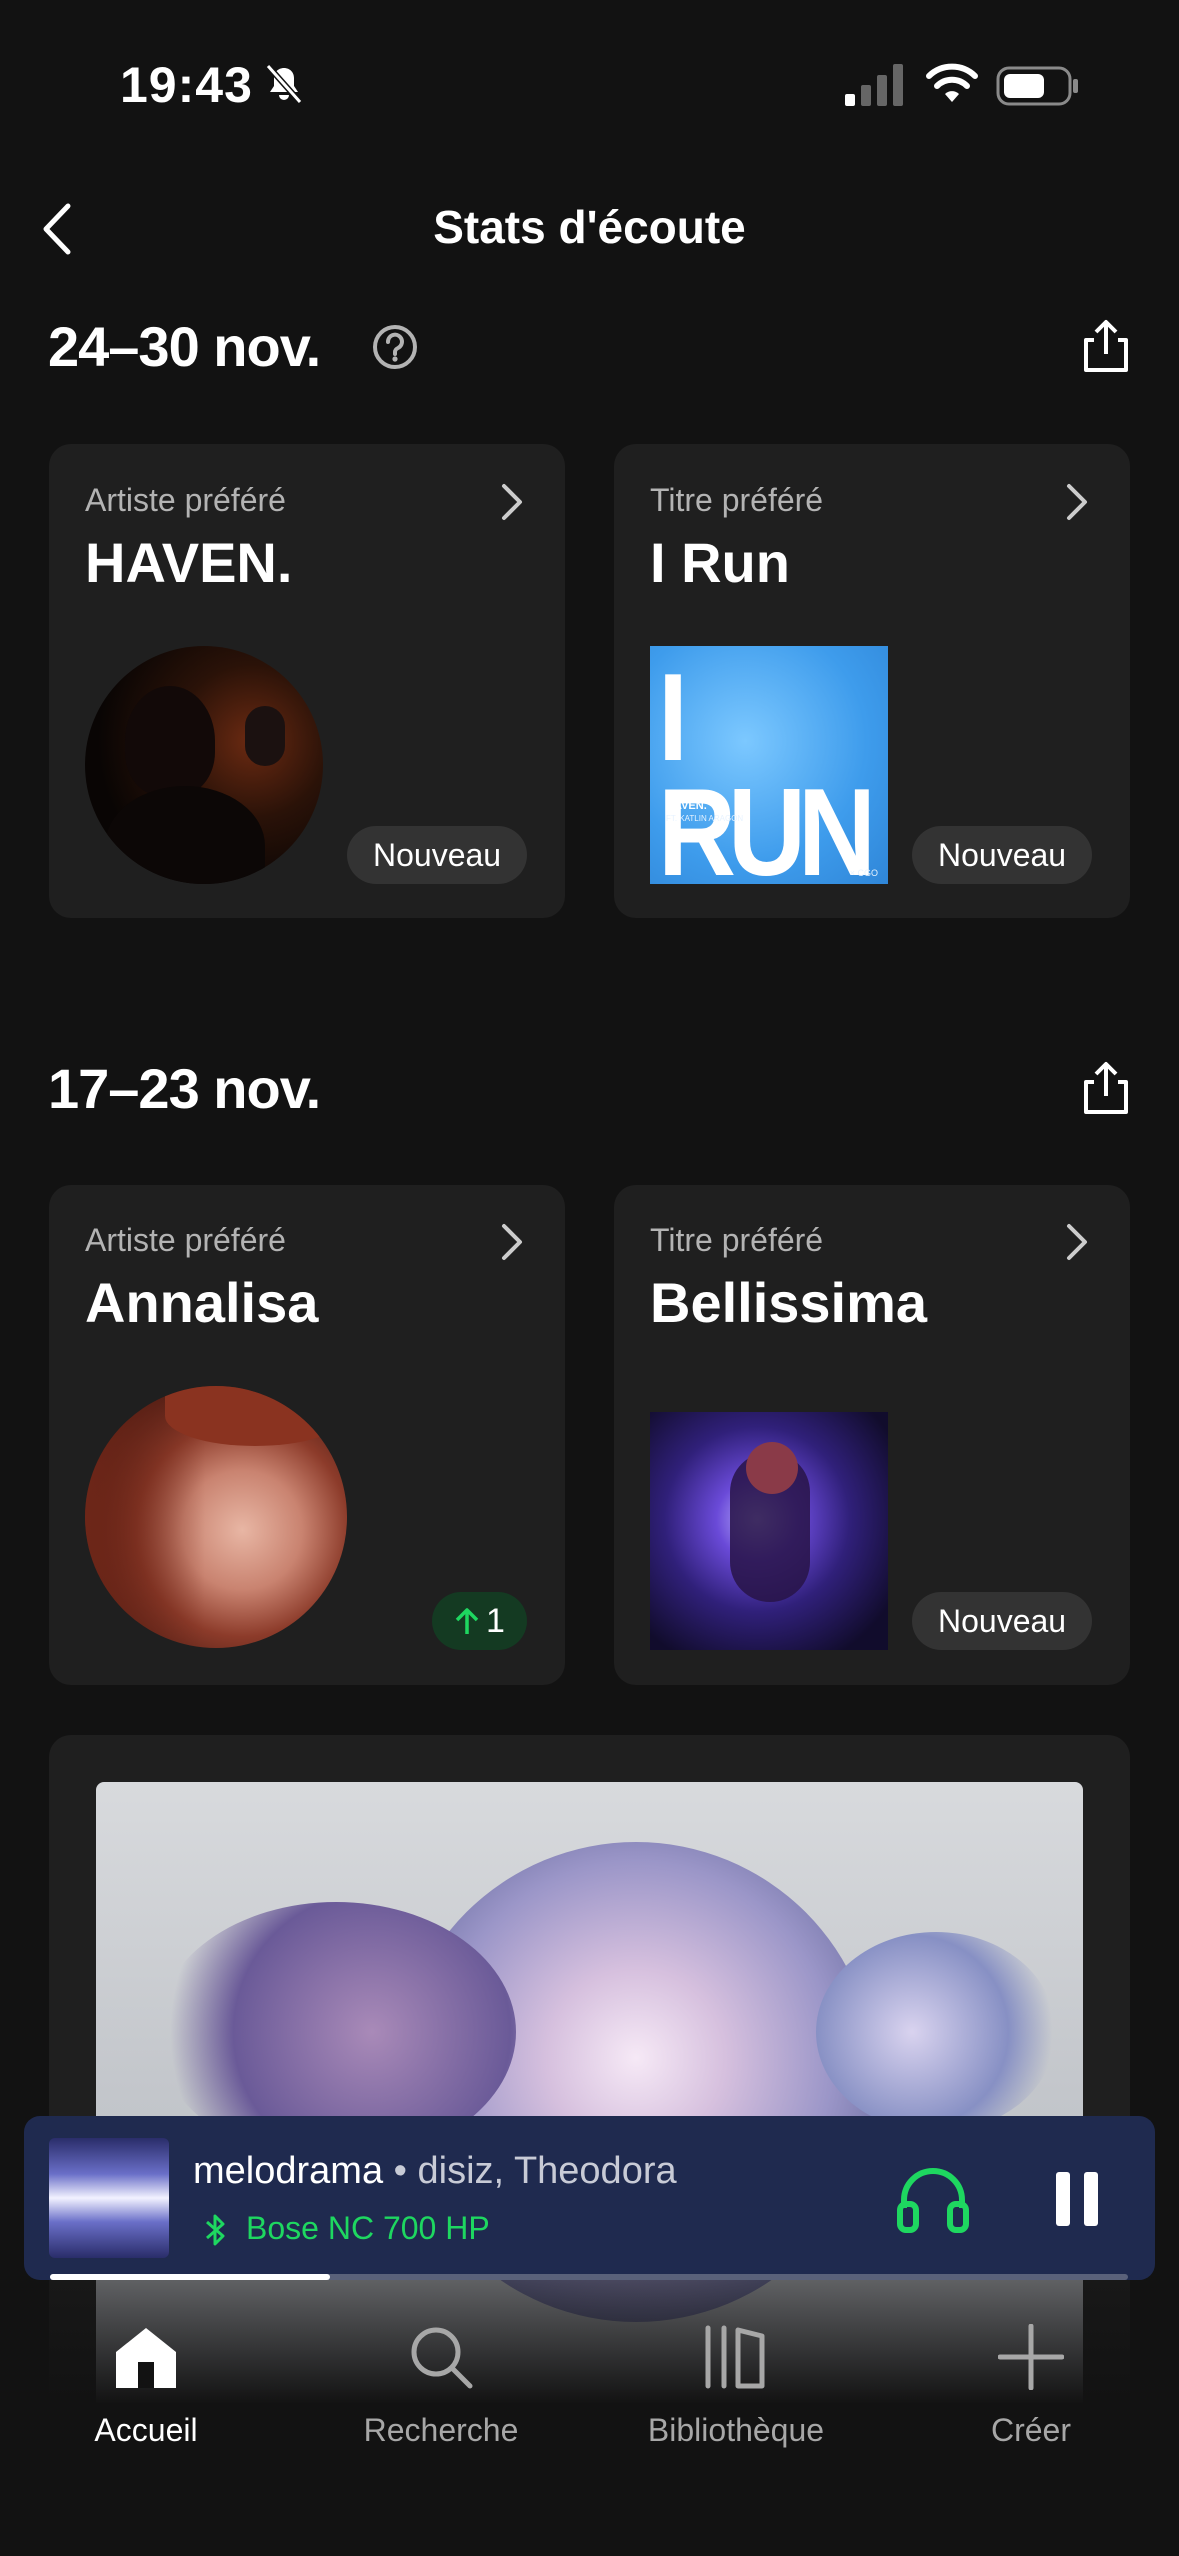 The width and height of the screenshot is (1179, 2556). Describe the element at coordinates (1077, 2199) in the screenshot. I see `pause-button` at that location.